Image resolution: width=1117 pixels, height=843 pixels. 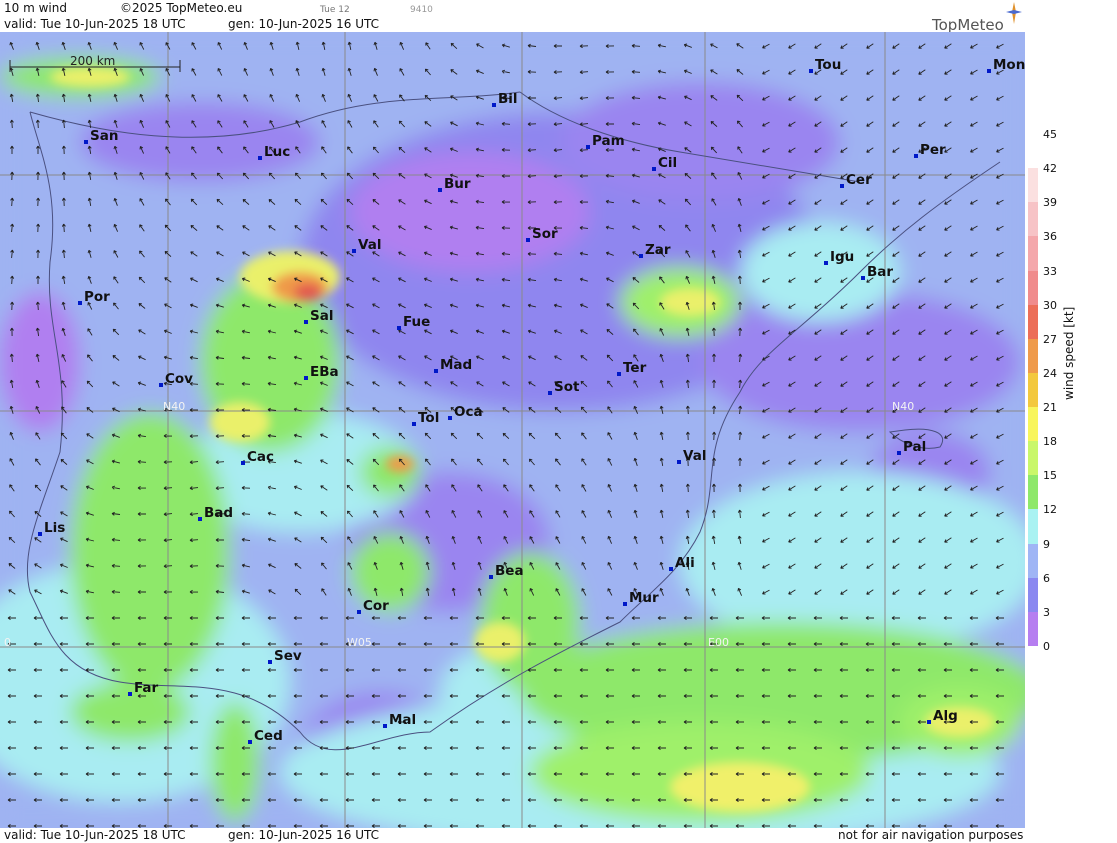 What do you see at coordinates (402, 720) in the screenshot?
I see `city-label: Mal` at bounding box center [402, 720].